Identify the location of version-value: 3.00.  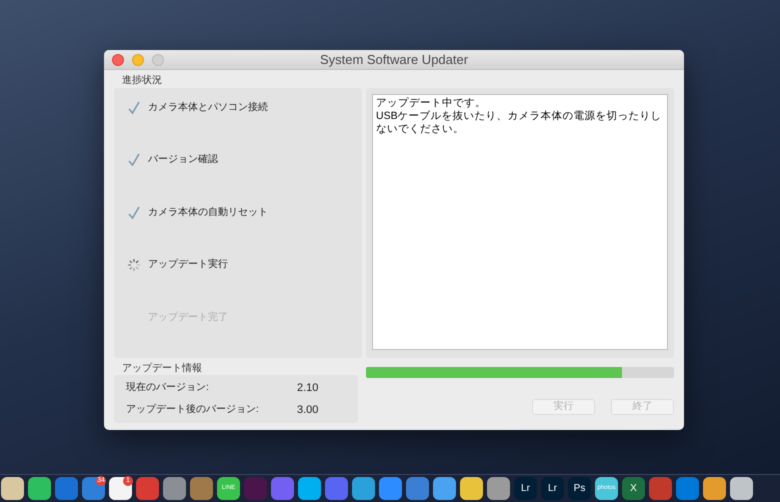
(307, 410).